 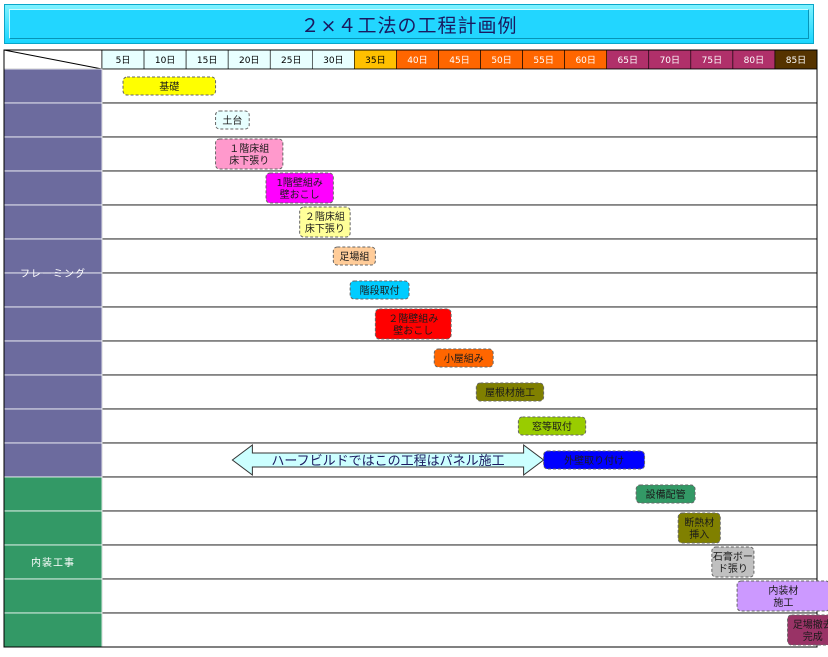 What do you see at coordinates (501, 60) in the screenshot?
I see `day-header-label: 50日` at bounding box center [501, 60].